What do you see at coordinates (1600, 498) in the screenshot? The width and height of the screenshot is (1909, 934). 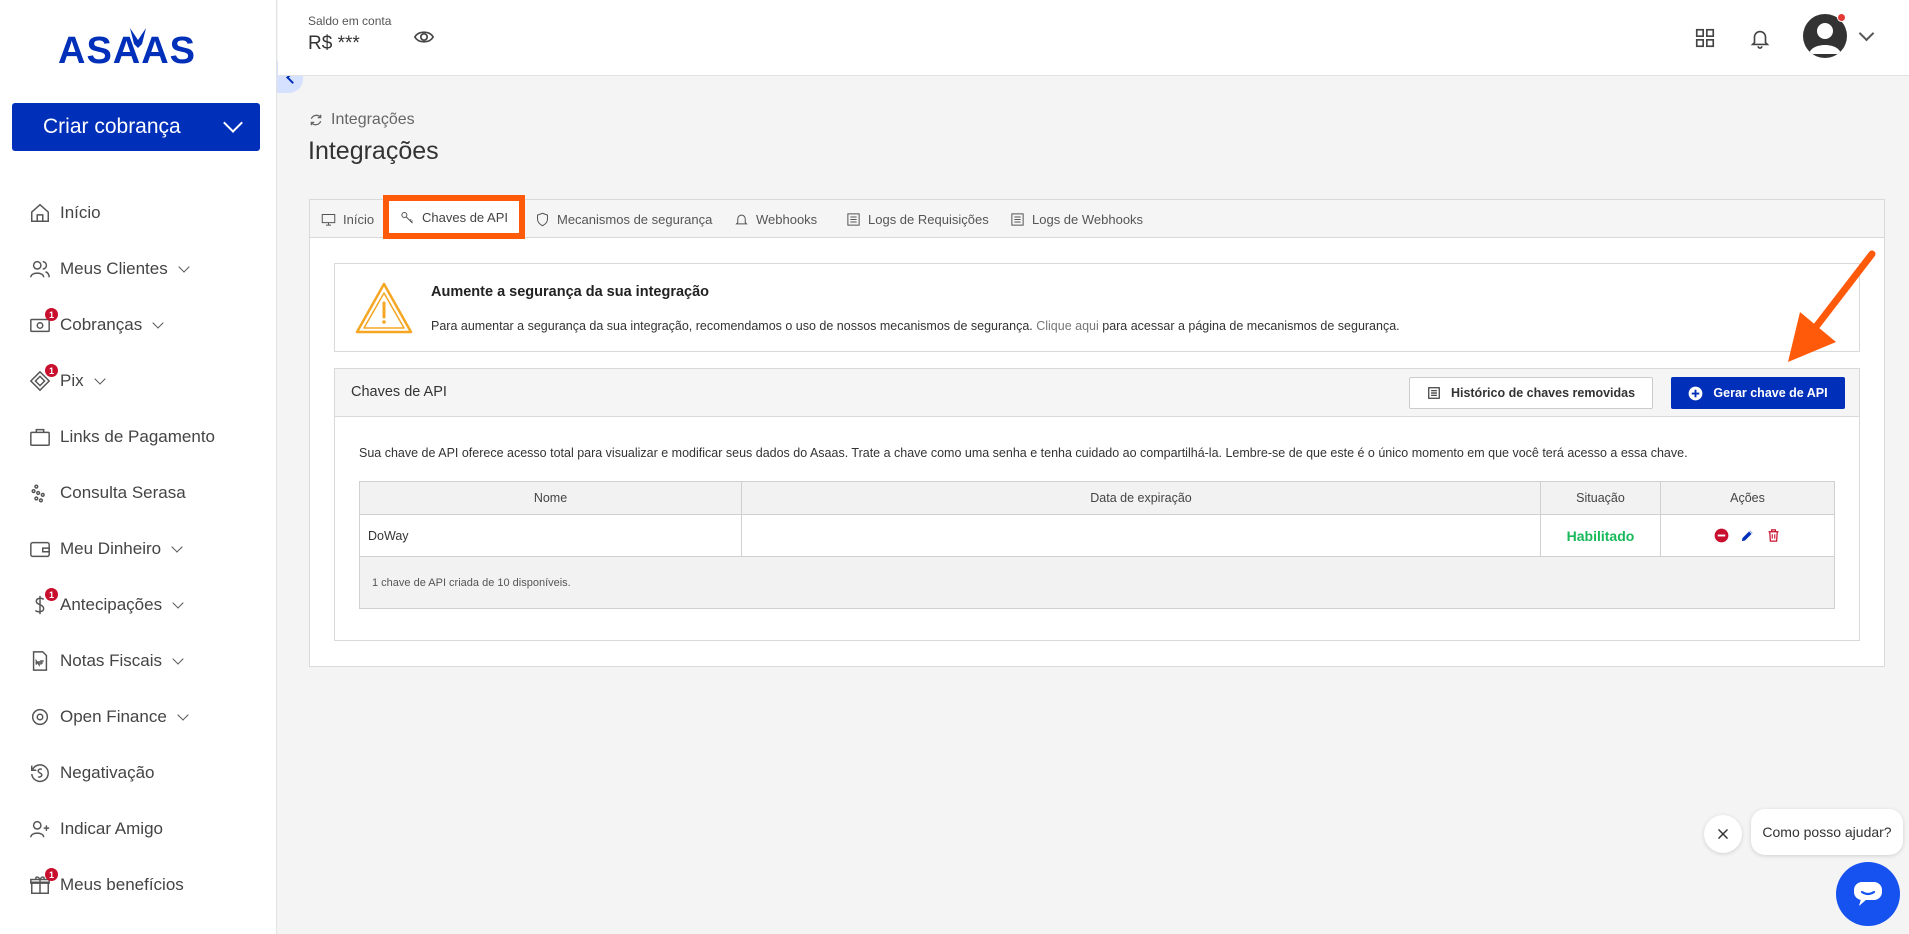 I see `column-header: Situação` at bounding box center [1600, 498].